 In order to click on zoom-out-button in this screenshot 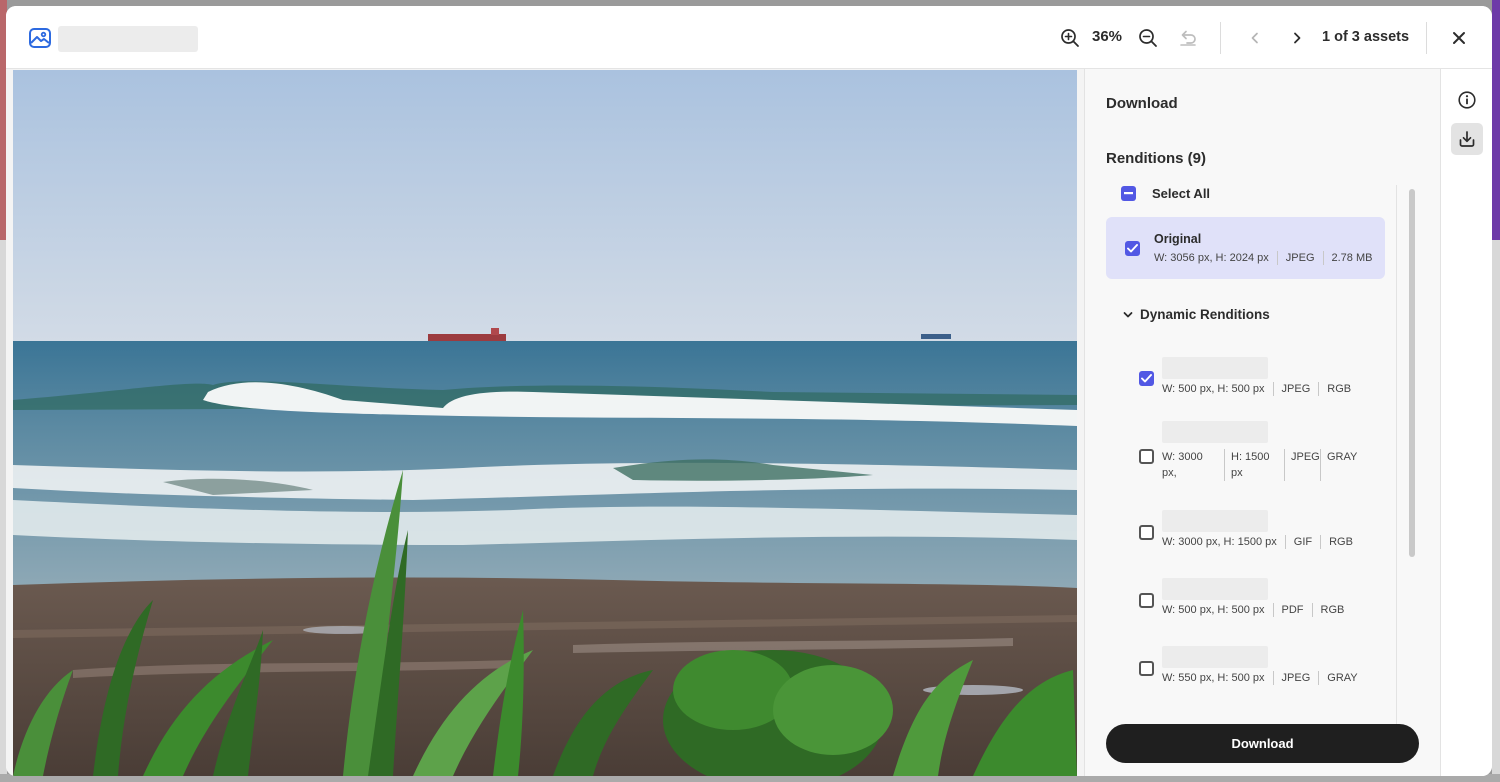, I will do `click(1148, 38)`.